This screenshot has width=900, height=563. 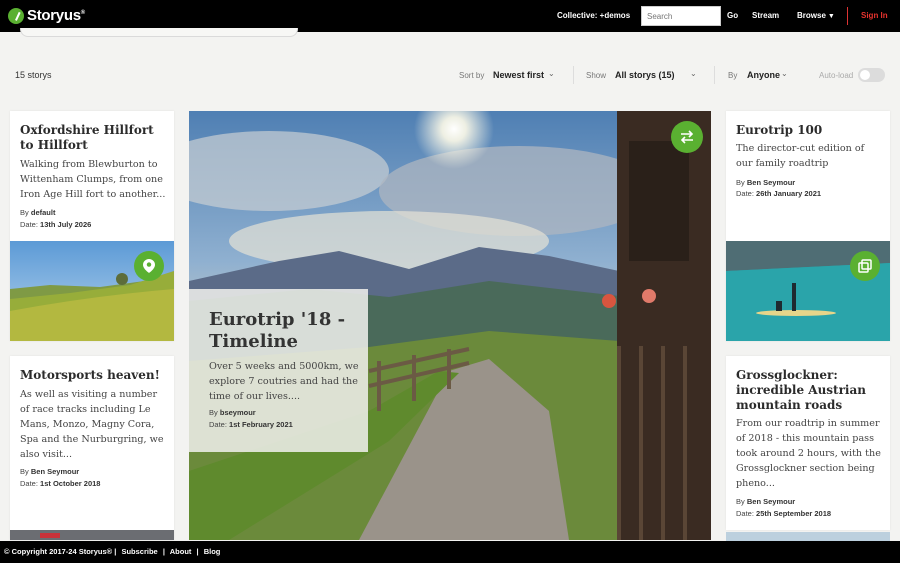 I want to click on map-pin-icon, so click(x=149, y=266).